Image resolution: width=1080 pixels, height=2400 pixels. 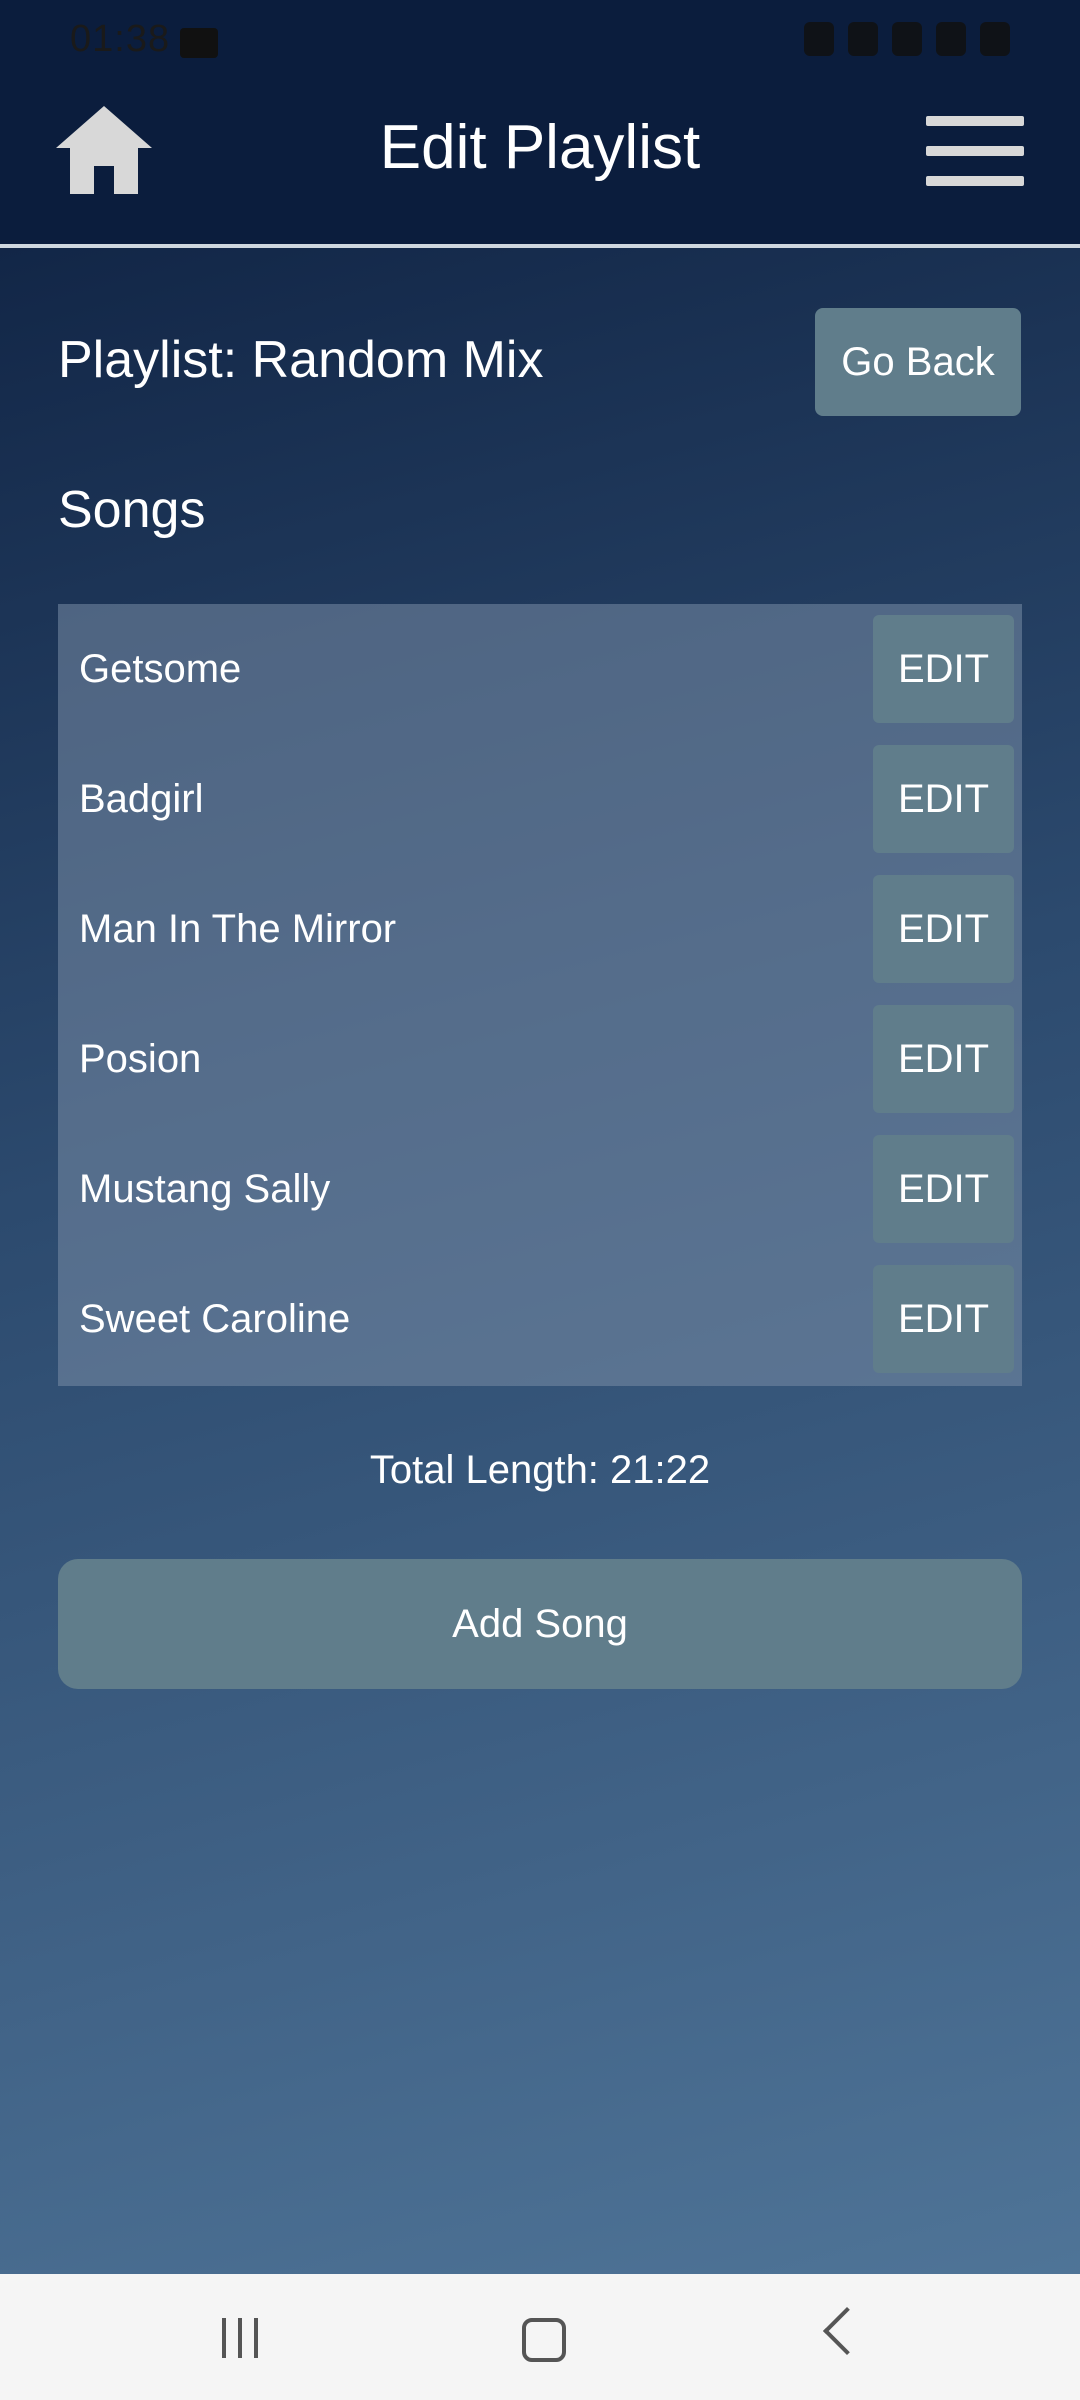 I want to click on song-title: Getsome, so click(x=160, y=669).